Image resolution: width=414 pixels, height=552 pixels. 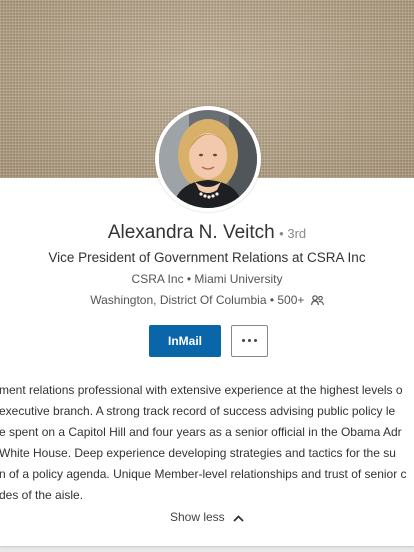 I want to click on profile-name: Alexandra N. Veitch, so click(x=191, y=232).